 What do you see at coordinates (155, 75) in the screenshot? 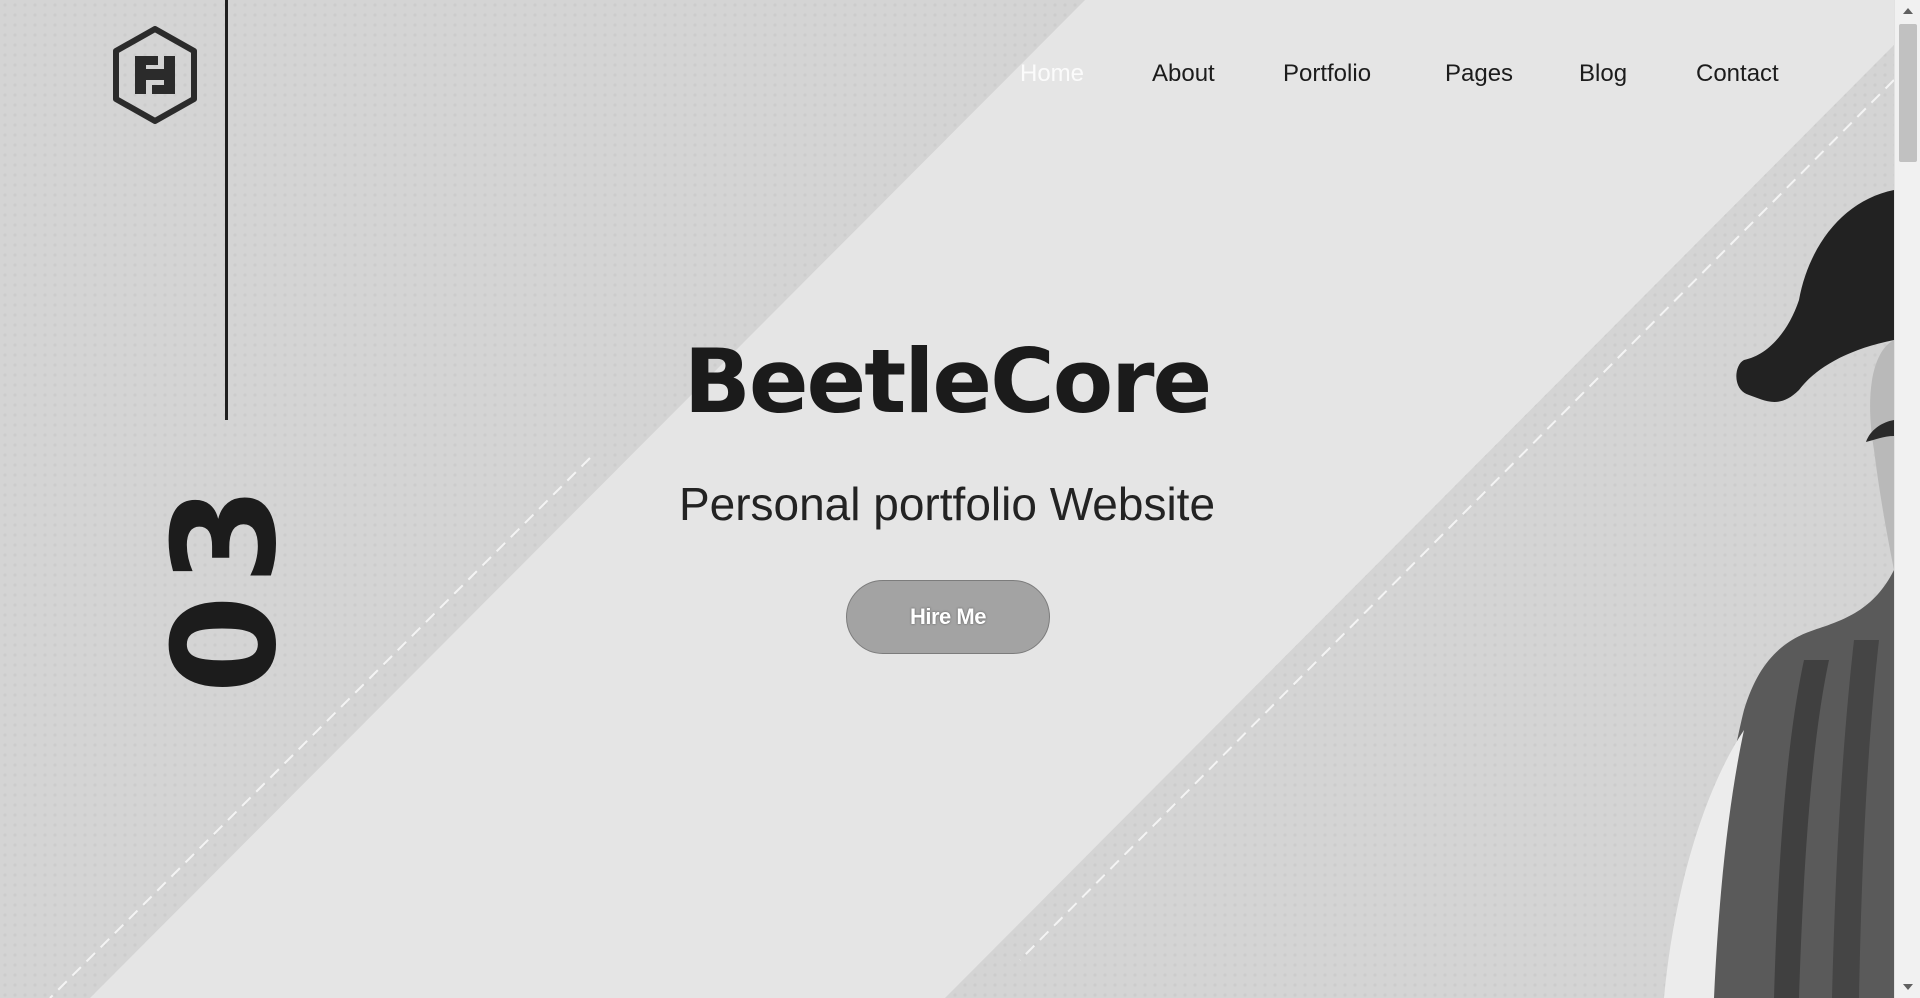
I see `hexagon-logo-icon` at bounding box center [155, 75].